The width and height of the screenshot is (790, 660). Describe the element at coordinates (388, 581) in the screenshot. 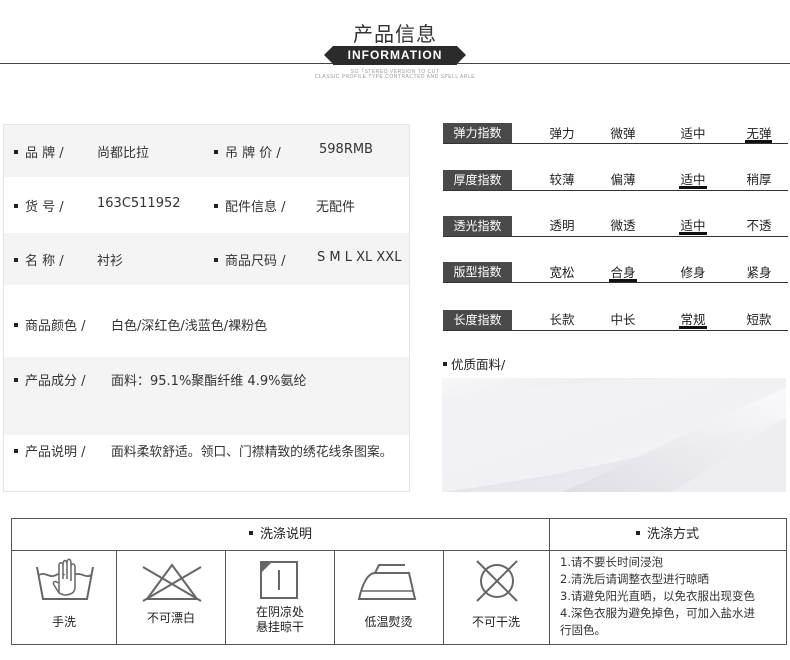

I see `low-iron-icon` at that location.